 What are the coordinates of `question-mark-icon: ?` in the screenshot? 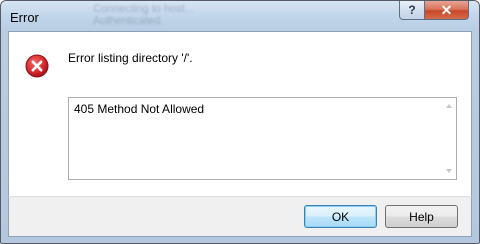 It's located at (412, 10).